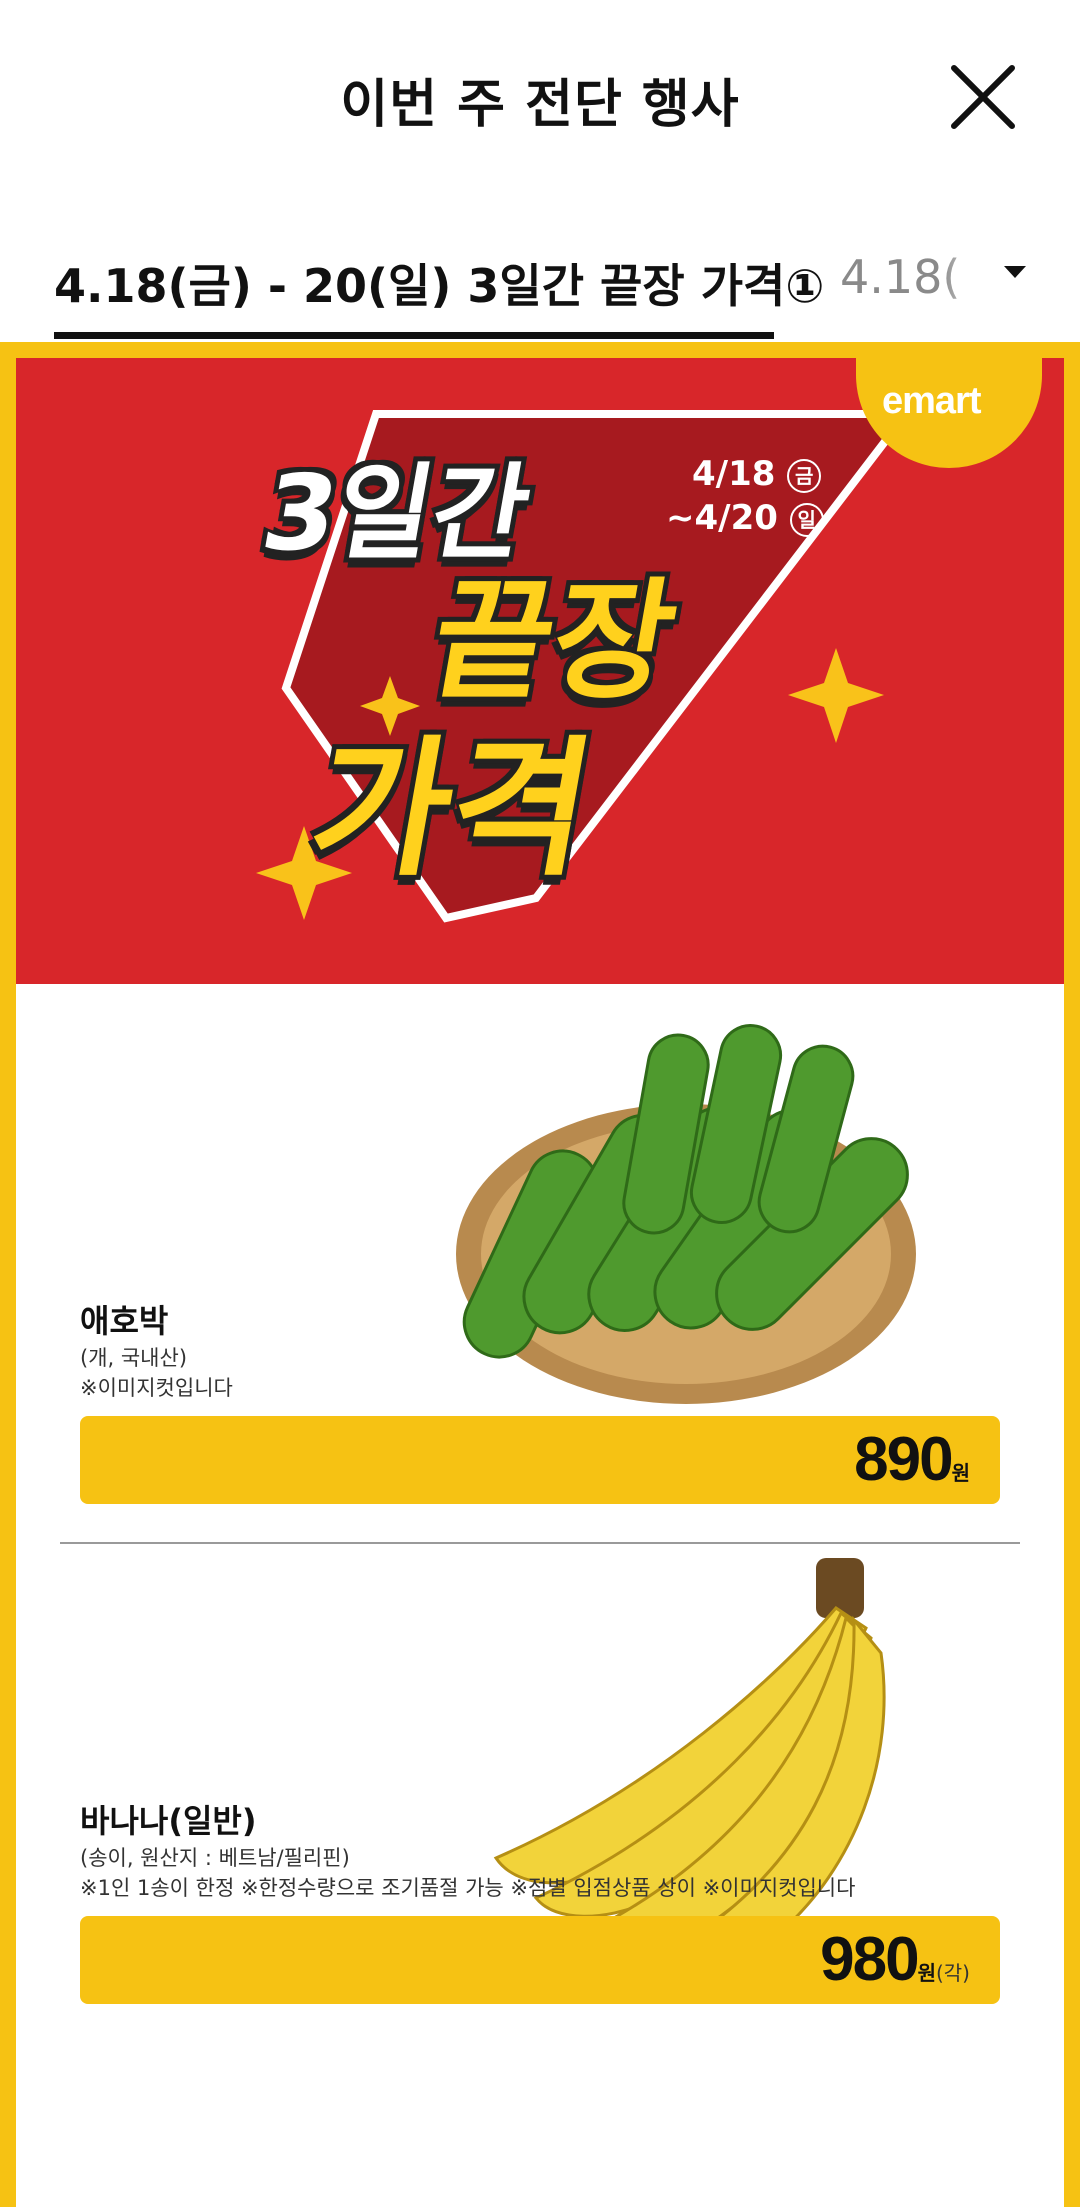 This screenshot has width=1080, height=2207. What do you see at coordinates (686, 1214) in the screenshot?
I see `zucchini-image` at bounding box center [686, 1214].